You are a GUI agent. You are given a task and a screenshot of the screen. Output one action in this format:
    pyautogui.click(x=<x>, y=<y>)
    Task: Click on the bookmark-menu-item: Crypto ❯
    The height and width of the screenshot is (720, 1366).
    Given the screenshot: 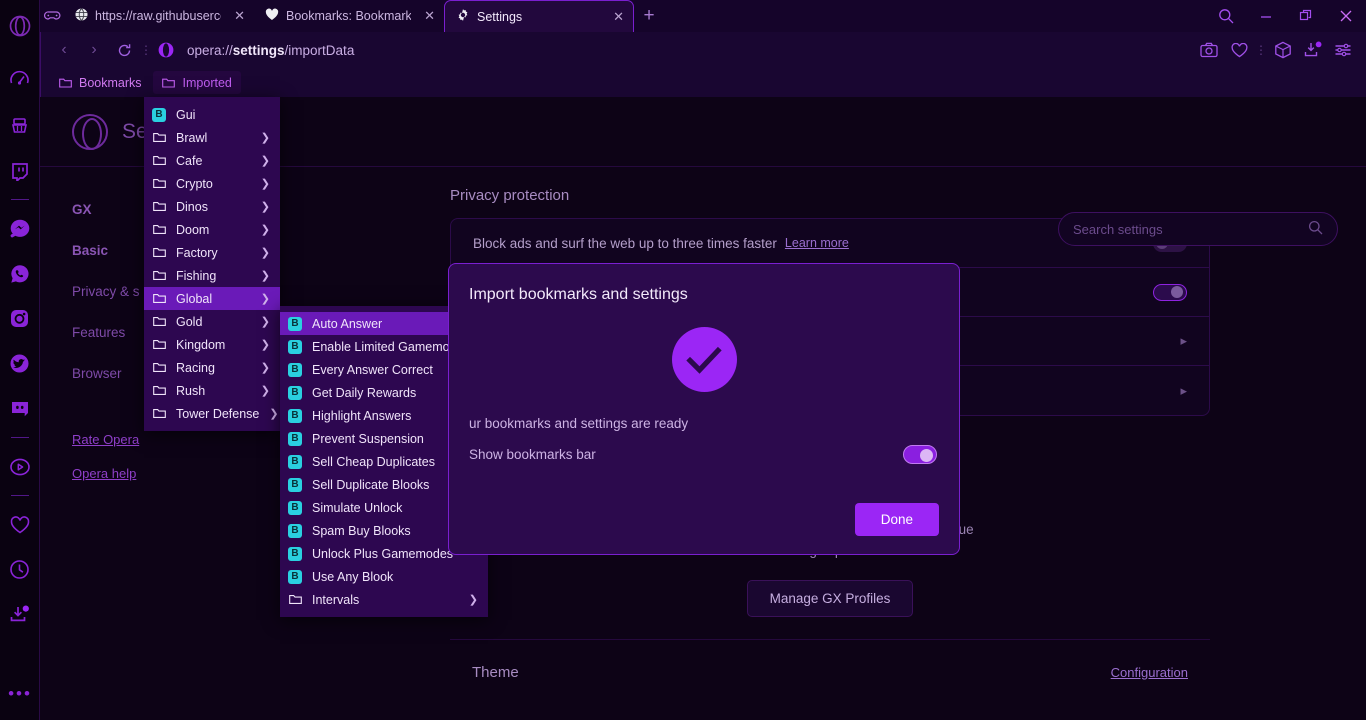 What is the action you would take?
    pyautogui.click(x=212, y=183)
    